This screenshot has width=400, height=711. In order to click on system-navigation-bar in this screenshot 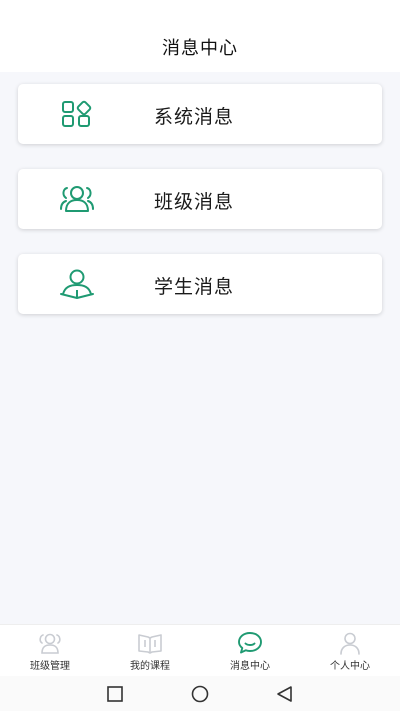, I will do `click(200, 693)`.